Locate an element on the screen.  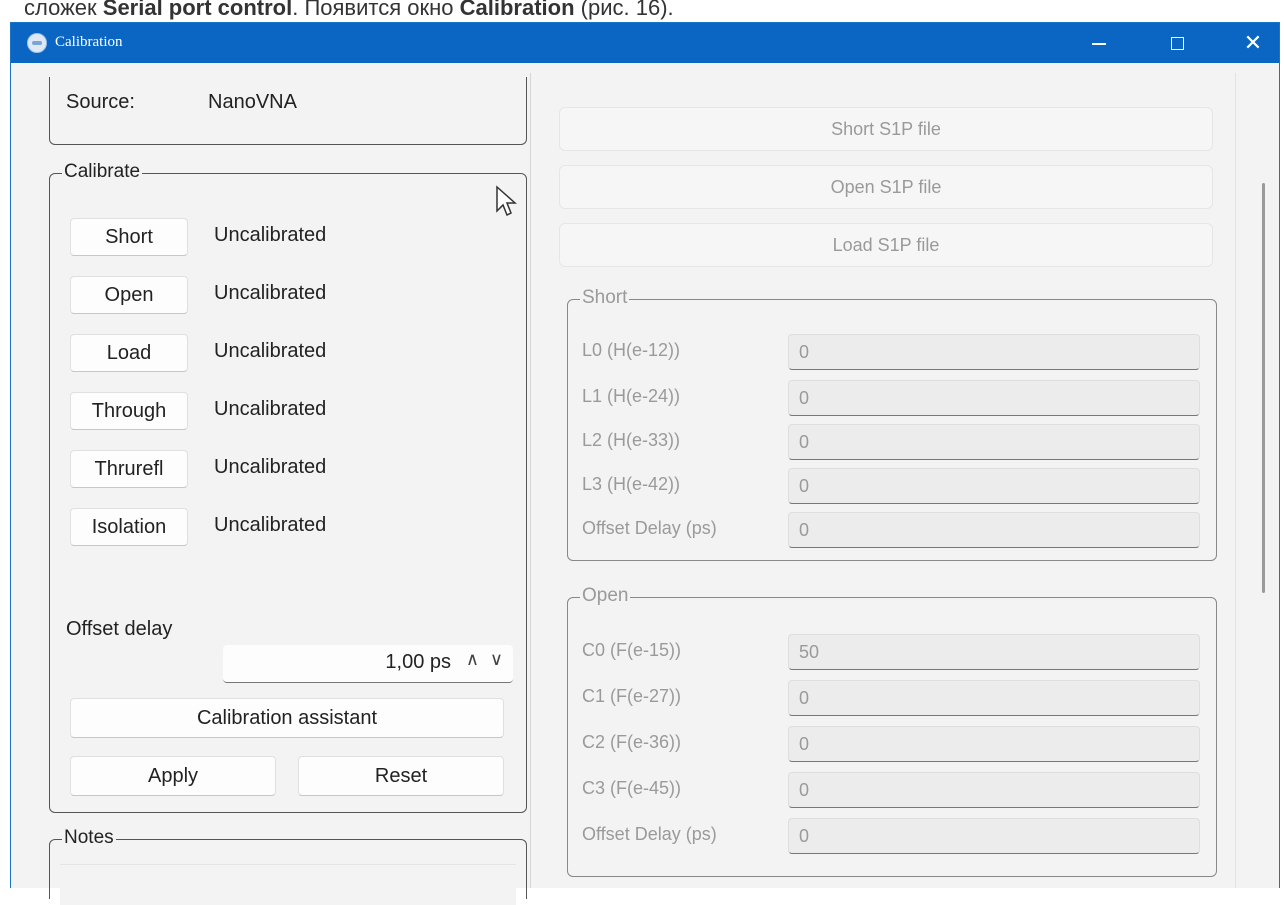
short-l3-label: L3 (H(e-42)) is located at coordinates (631, 484).